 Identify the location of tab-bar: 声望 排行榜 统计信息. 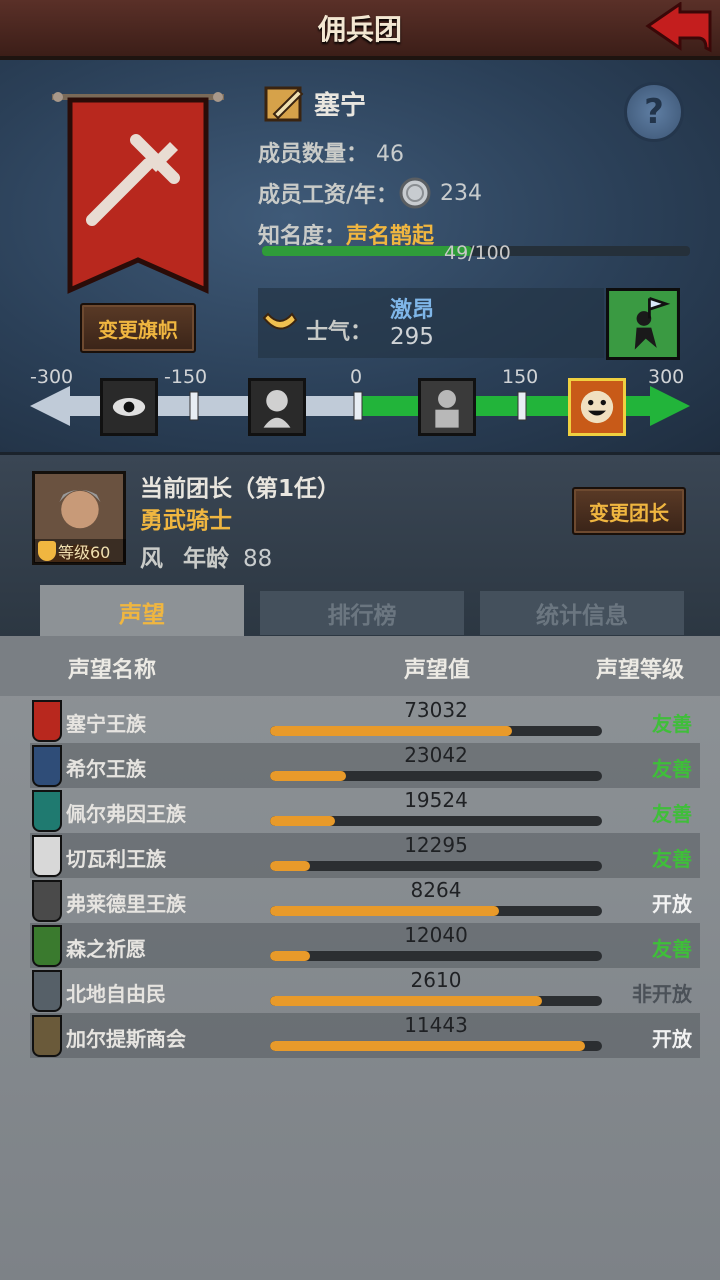
(362, 612).